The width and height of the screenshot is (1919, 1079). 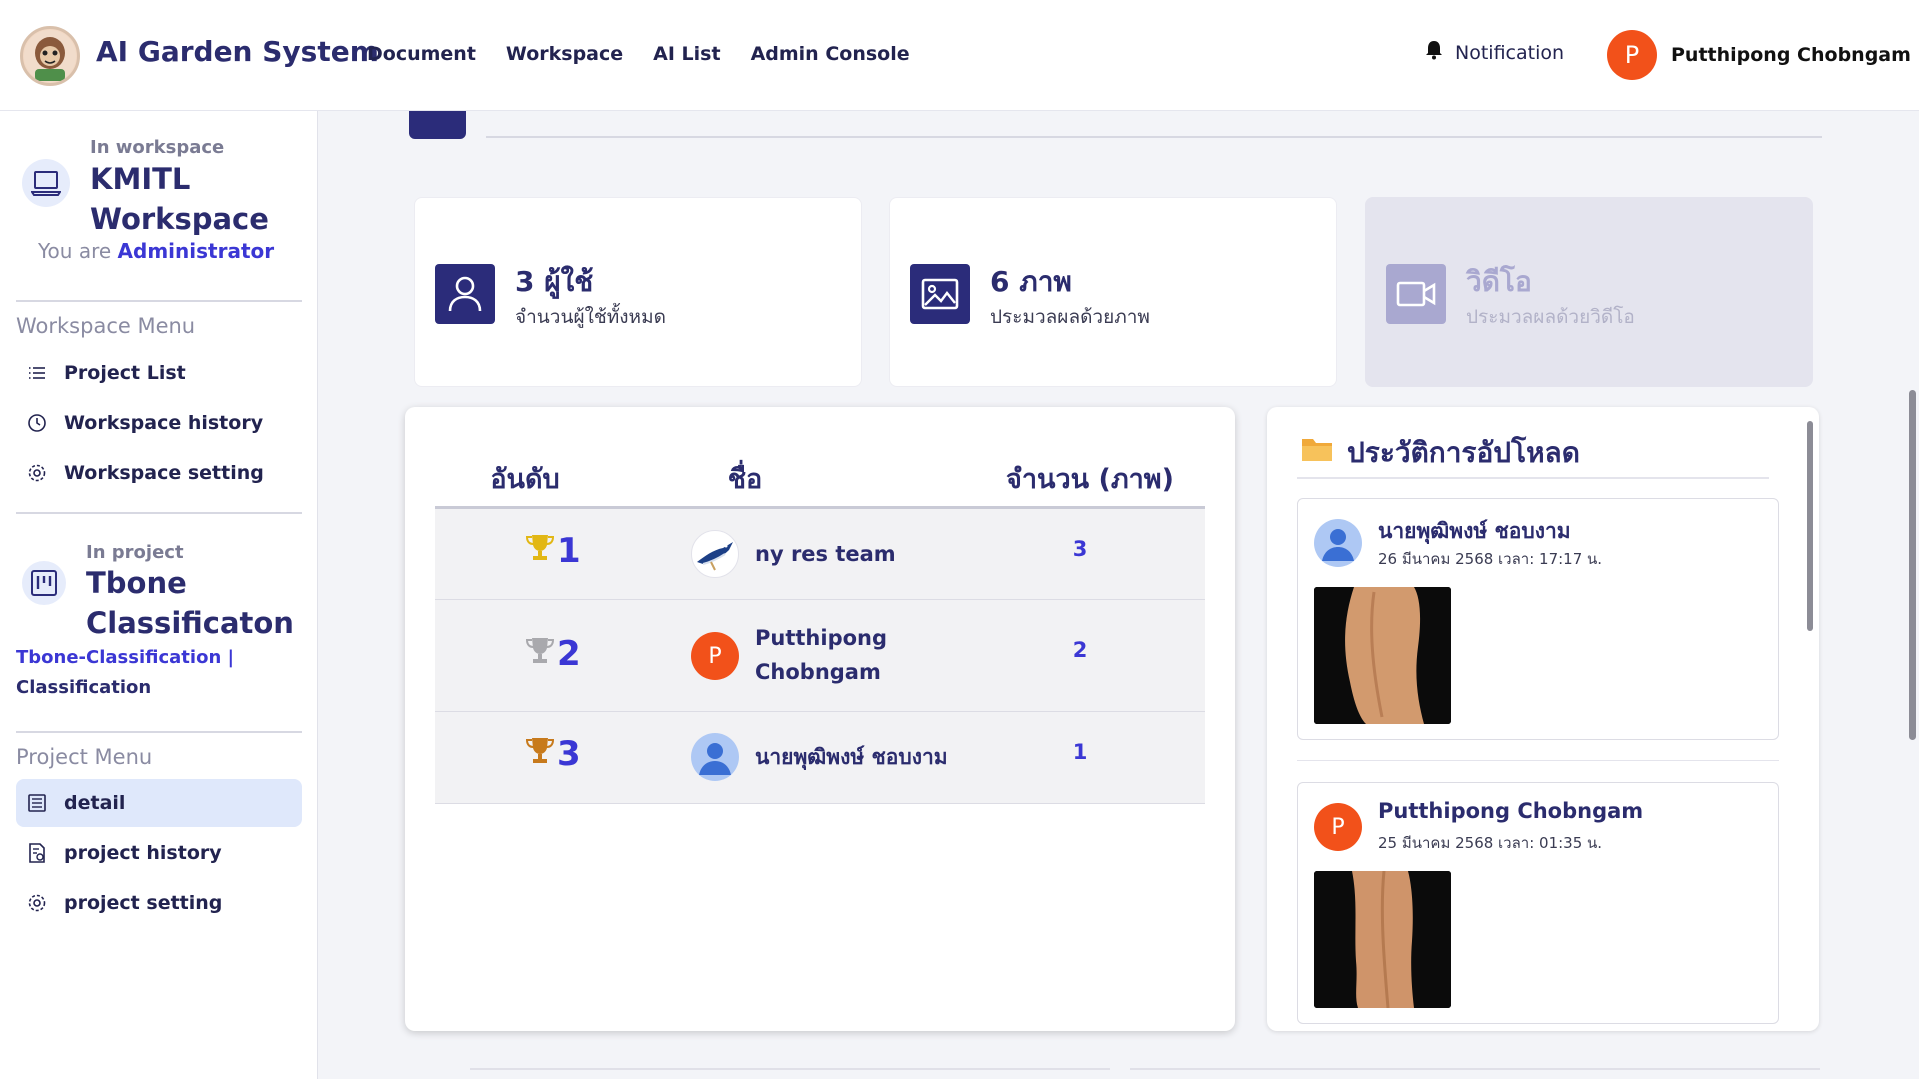 What do you see at coordinates (638, 54) in the screenshot?
I see `main-nav: Document Workspace AI List Admin Console` at bounding box center [638, 54].